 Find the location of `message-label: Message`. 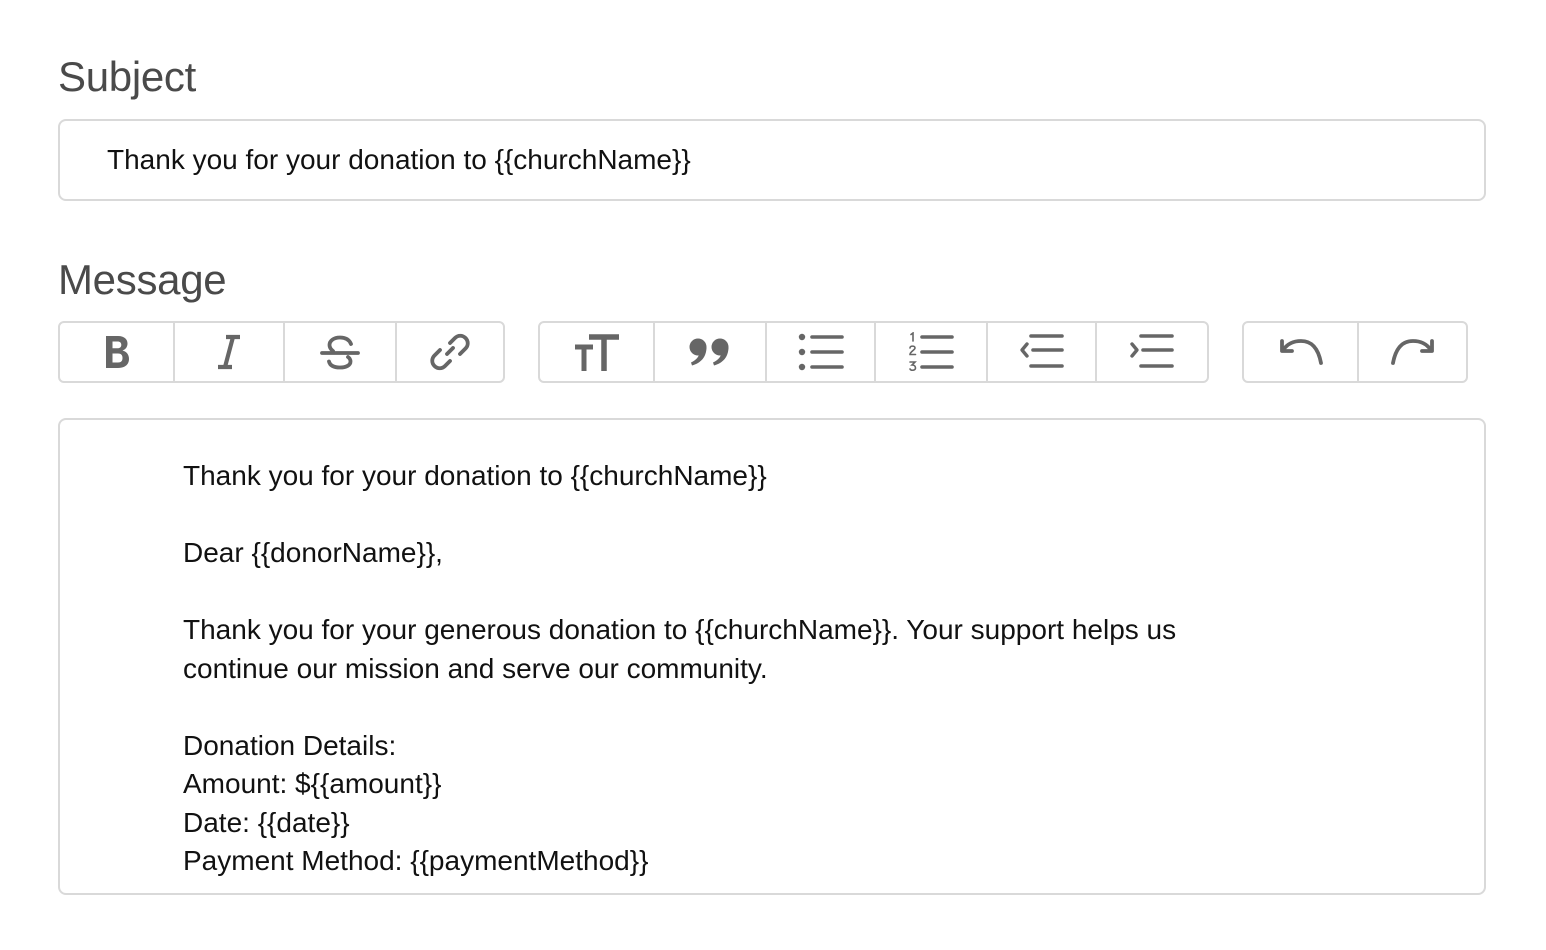

message-label: Message is located at coordinates (142, 279).